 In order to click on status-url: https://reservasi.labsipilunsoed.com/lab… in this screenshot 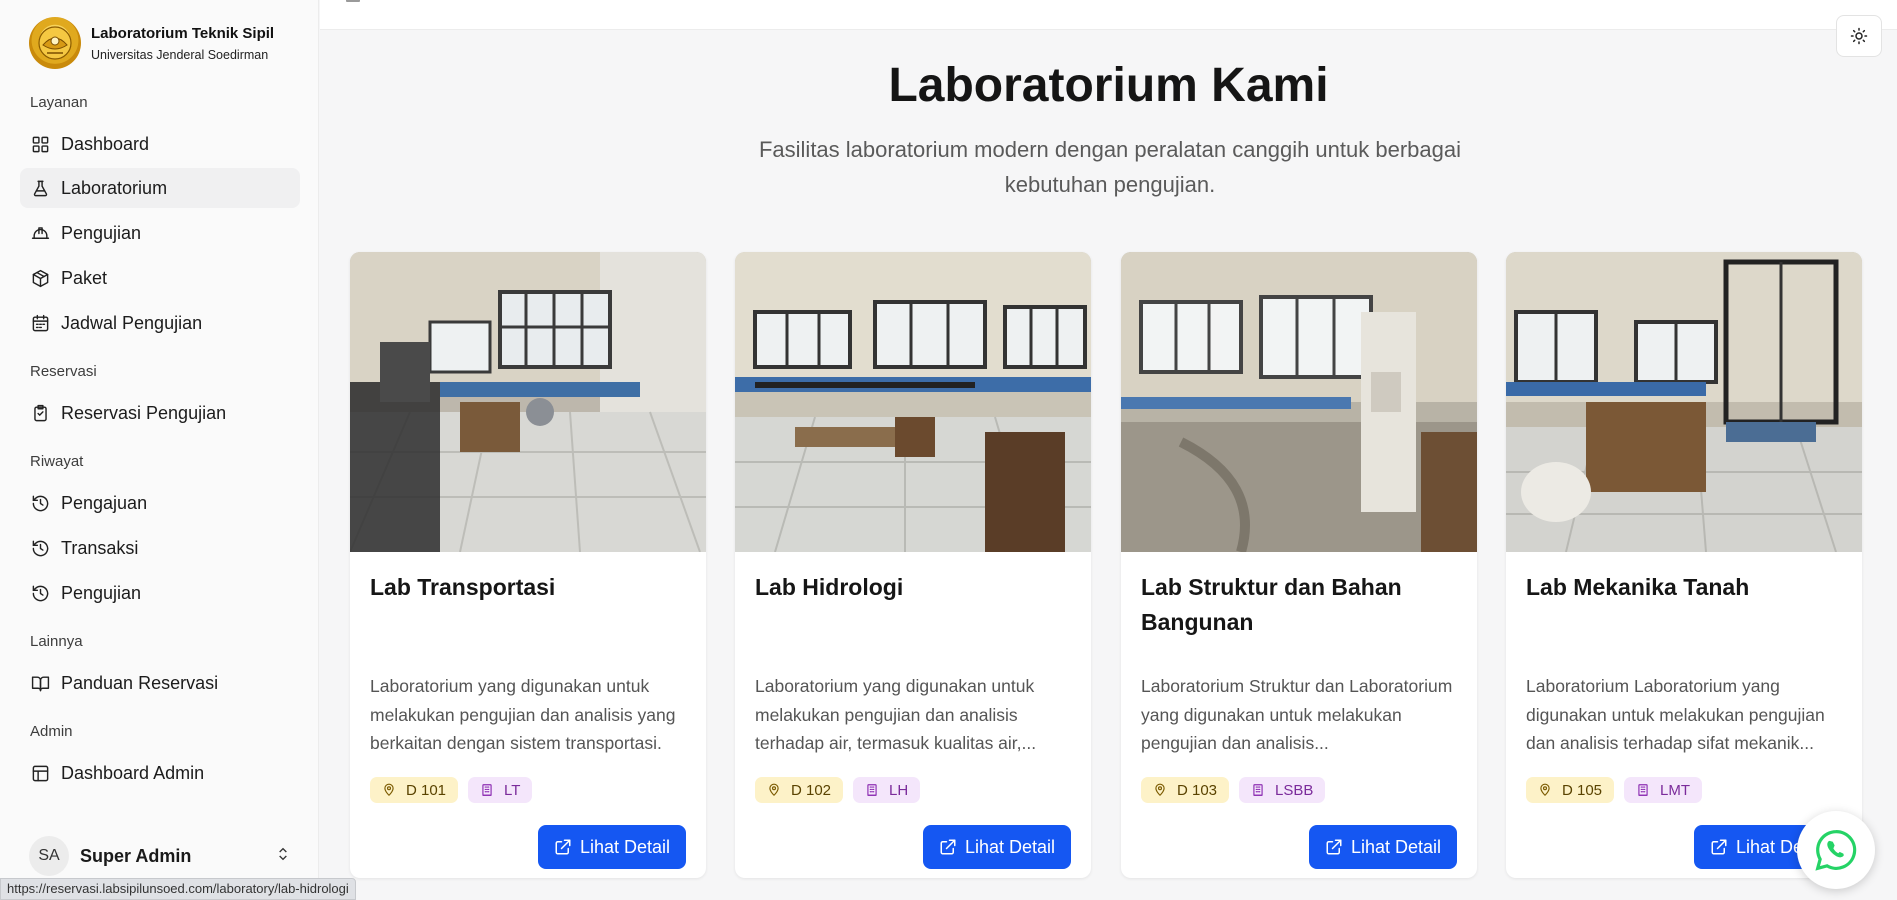, I will do `click(178, 889)`.